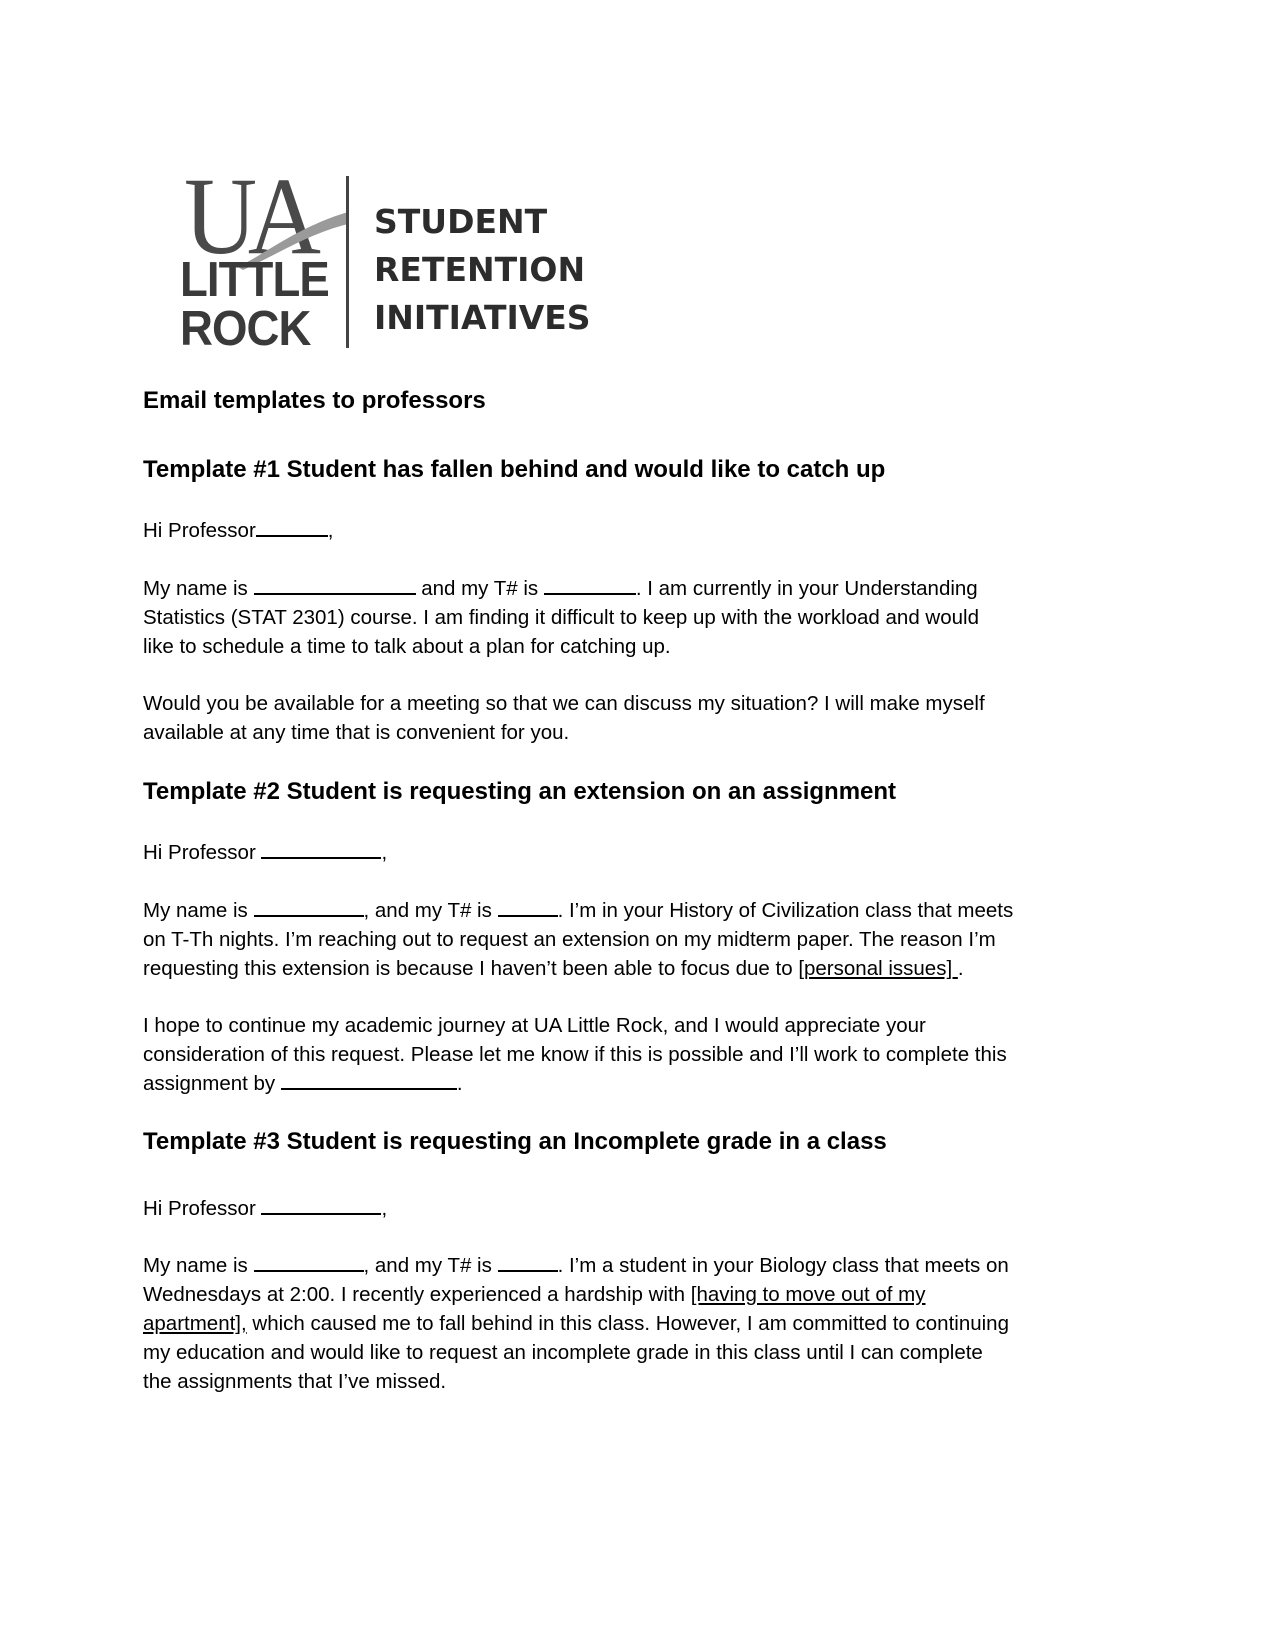  I want to click on logo-text-line: RETENTION, so click(480, 269).